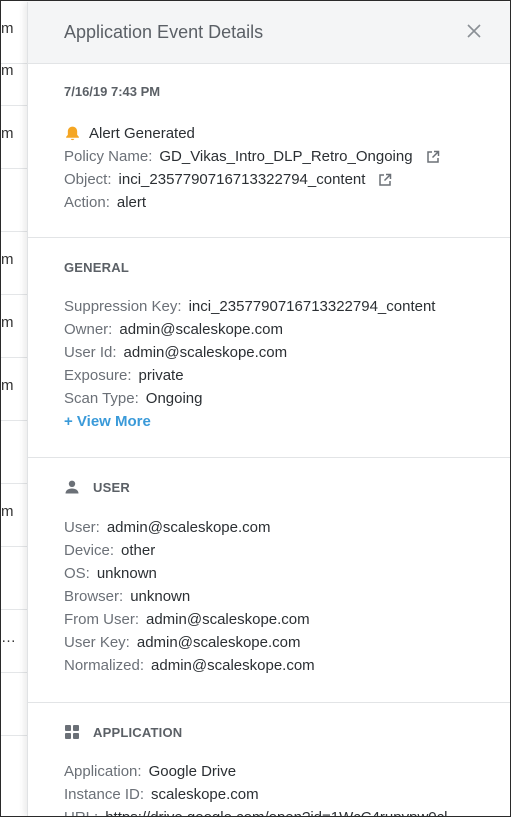 The width and height of the screenshot is (511, 817). I want to click on user-field-row: User: admin@scaleskope.com, so click(287, 527).